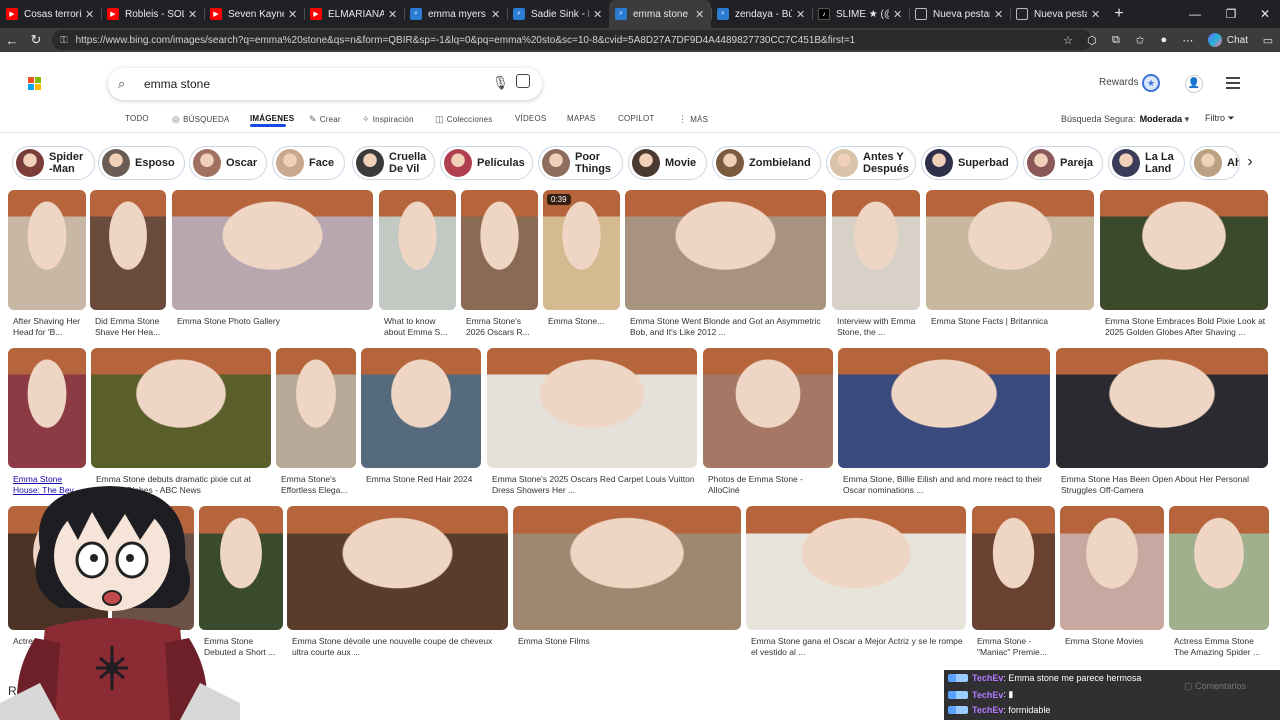  Describe the element at coordinates (1195, 14) in the screenshot. I see `minimize-icon: —` at that location.